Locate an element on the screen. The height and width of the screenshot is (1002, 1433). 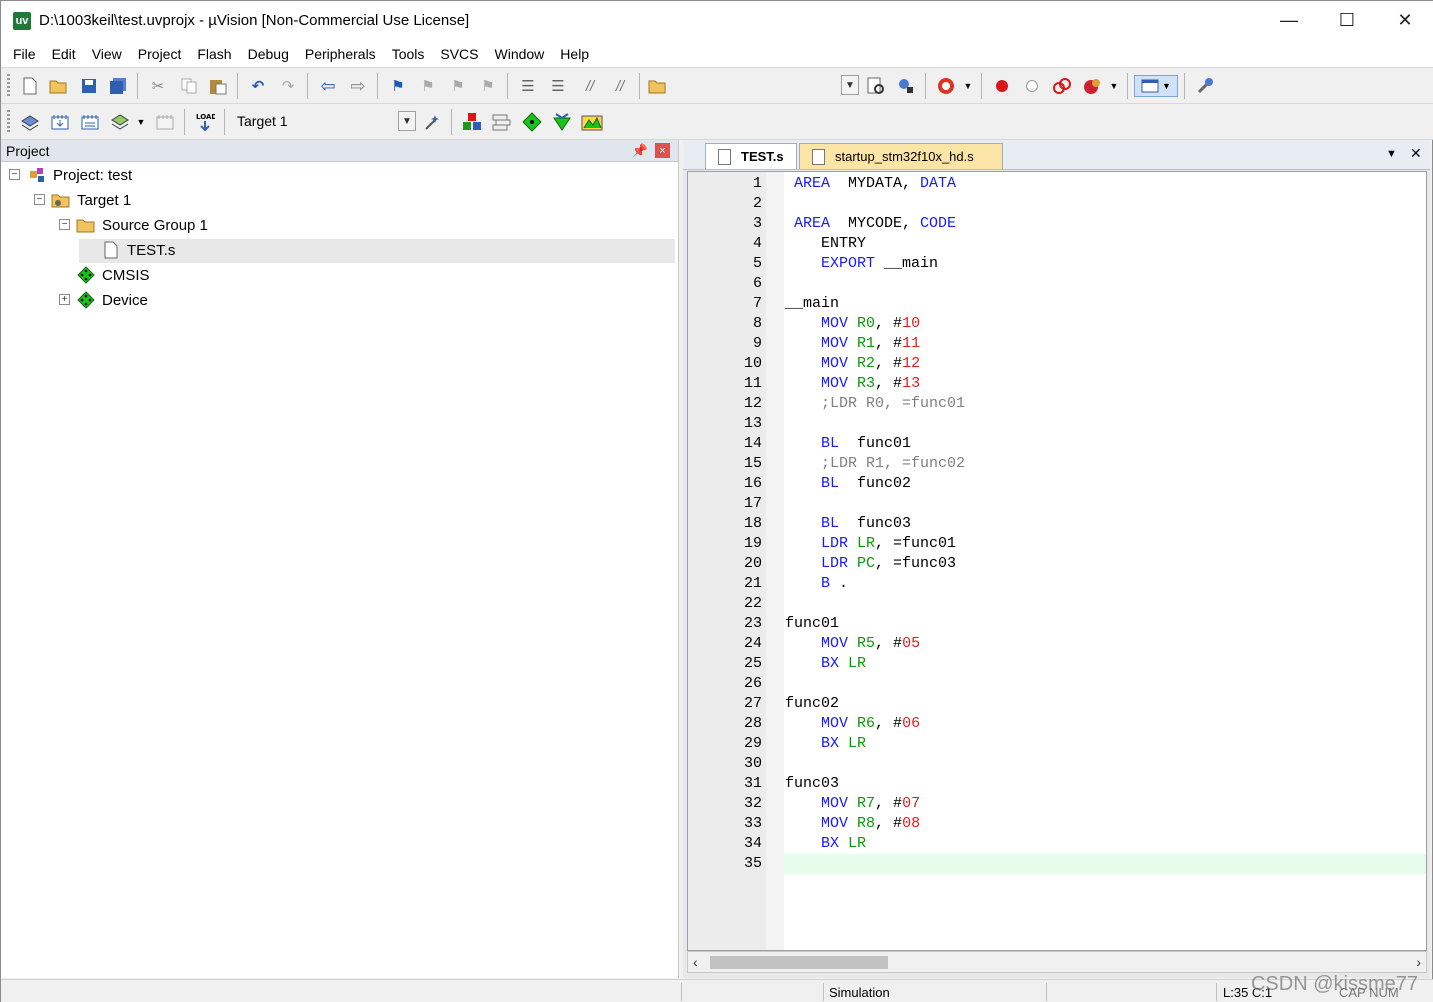
disable-breakpoints-icon is located at coordinates (1062, 86).